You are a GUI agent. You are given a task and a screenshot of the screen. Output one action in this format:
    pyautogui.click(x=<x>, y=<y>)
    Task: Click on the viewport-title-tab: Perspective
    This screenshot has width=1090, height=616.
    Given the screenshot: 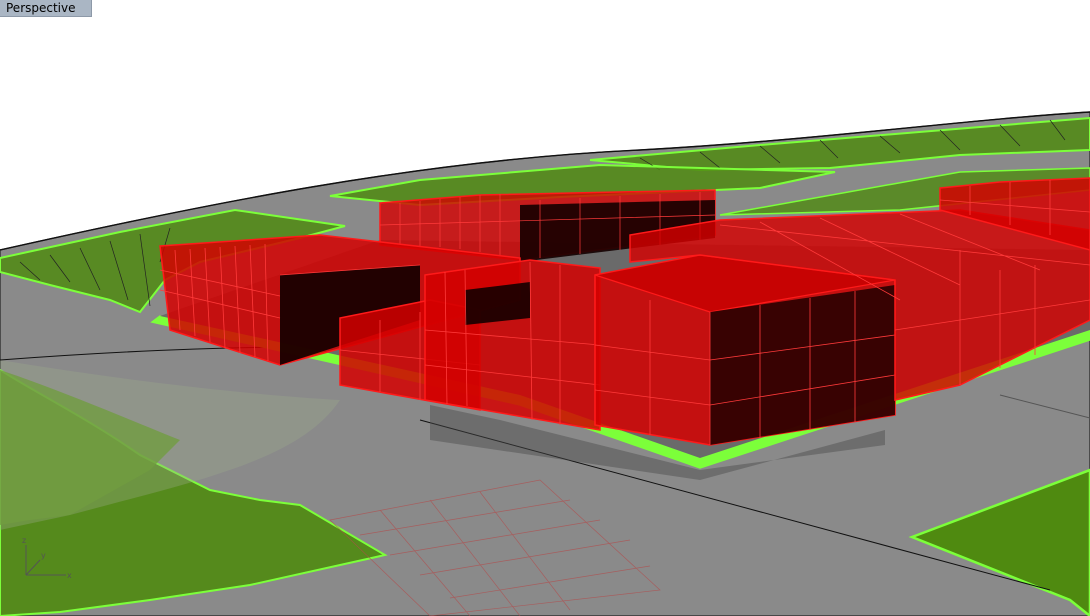 What is the action you would take?
    pyautogui.click(x=46, y=8)
    